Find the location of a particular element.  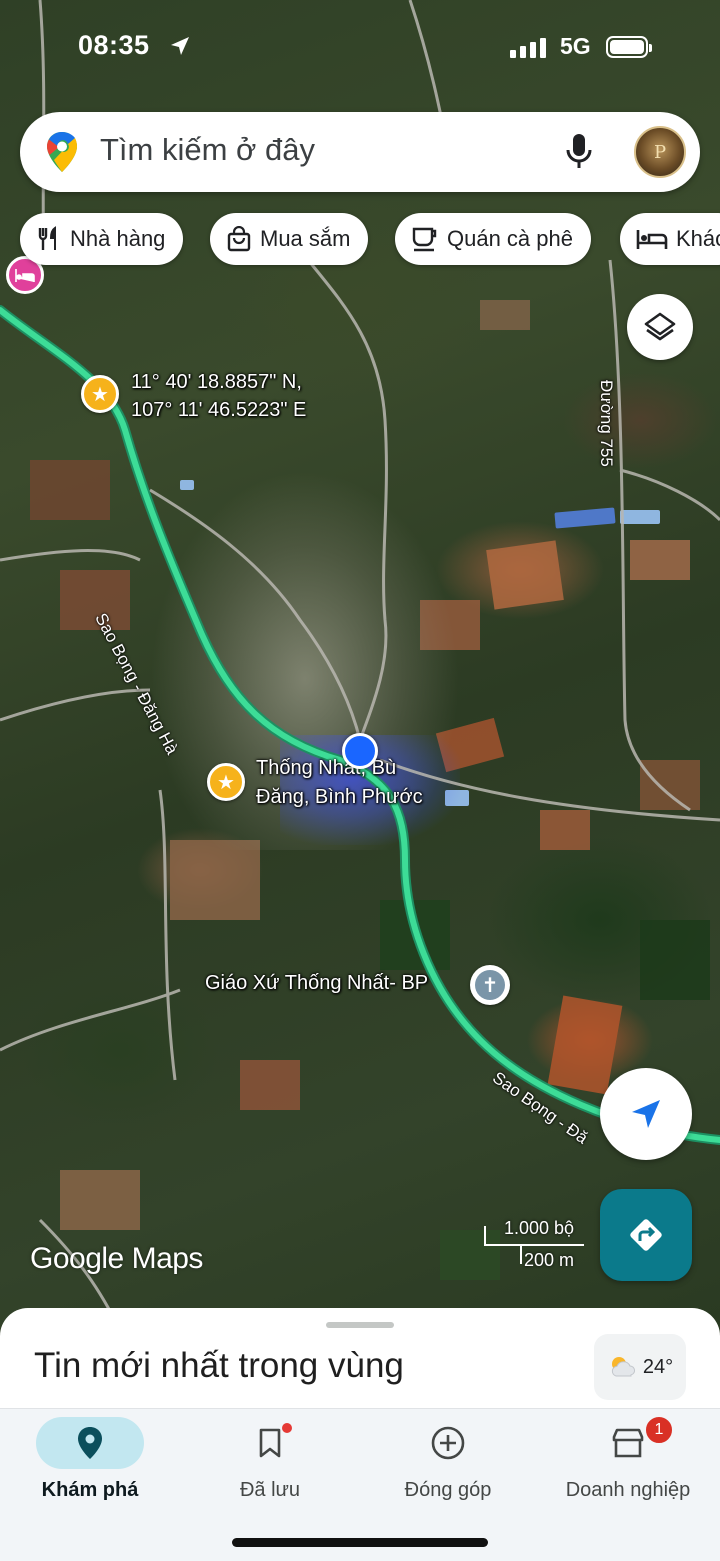

weather-chip: 24° is located at coordinates (640, 1367).